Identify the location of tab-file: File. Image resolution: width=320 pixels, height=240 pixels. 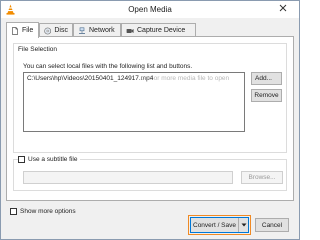
(22, 30).